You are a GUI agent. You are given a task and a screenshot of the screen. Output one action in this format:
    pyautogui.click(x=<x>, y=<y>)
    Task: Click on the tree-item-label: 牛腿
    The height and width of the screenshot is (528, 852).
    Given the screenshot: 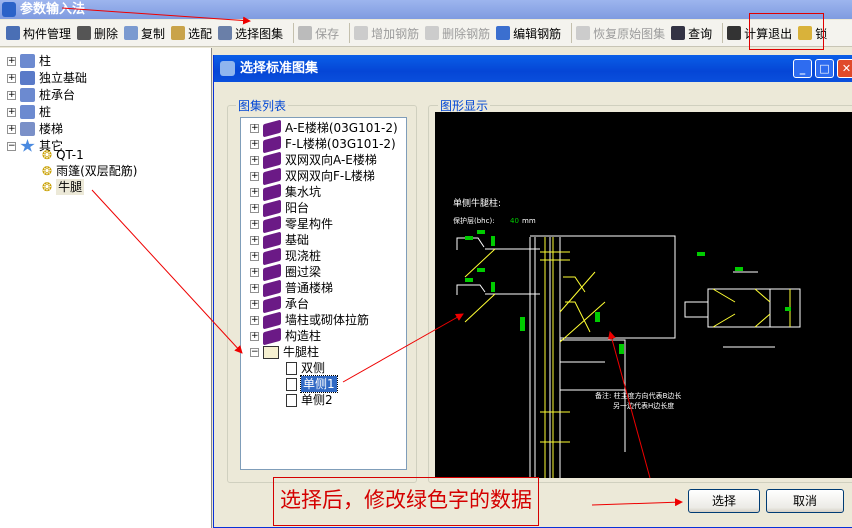 What is the action you would take?
    pyautogui.click(x=70, y=187)
    